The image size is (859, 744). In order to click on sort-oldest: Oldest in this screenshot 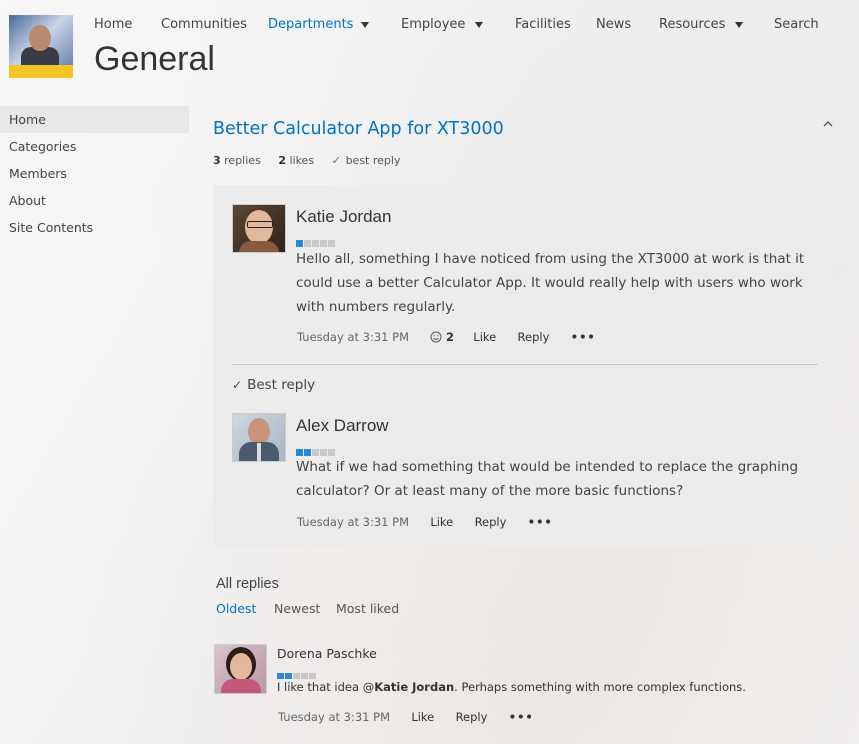, I will do `click(236, 608)`.